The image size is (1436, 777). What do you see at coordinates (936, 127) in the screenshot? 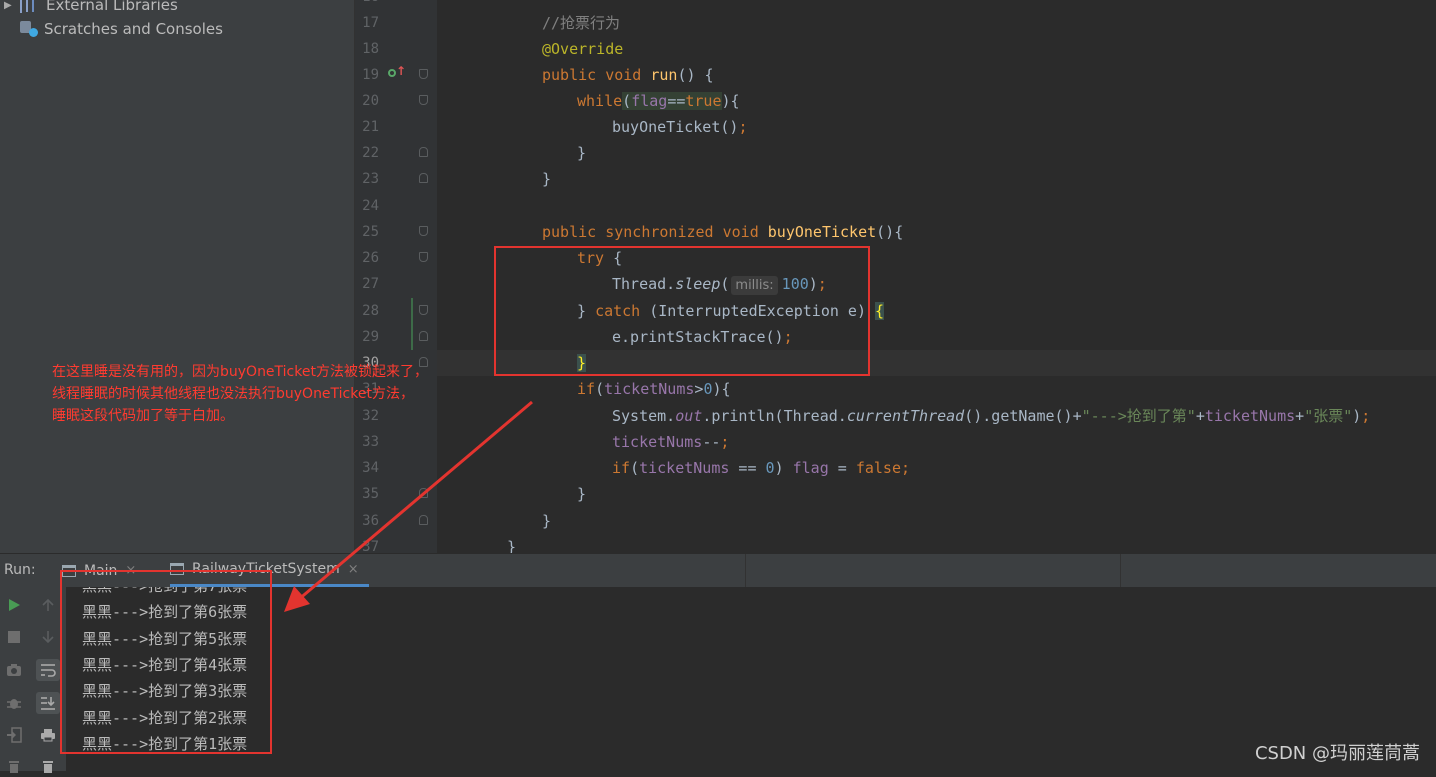
I see `code-line-21: buyOneTicket();` at bounding box center [936, 127].